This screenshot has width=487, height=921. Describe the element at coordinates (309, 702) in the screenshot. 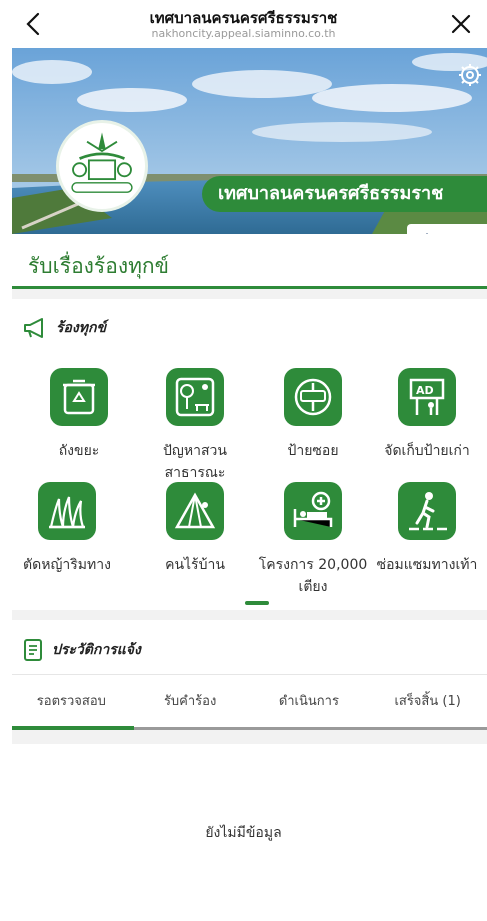

I see `tab-in-progress: ดำเนินการ` at that location.